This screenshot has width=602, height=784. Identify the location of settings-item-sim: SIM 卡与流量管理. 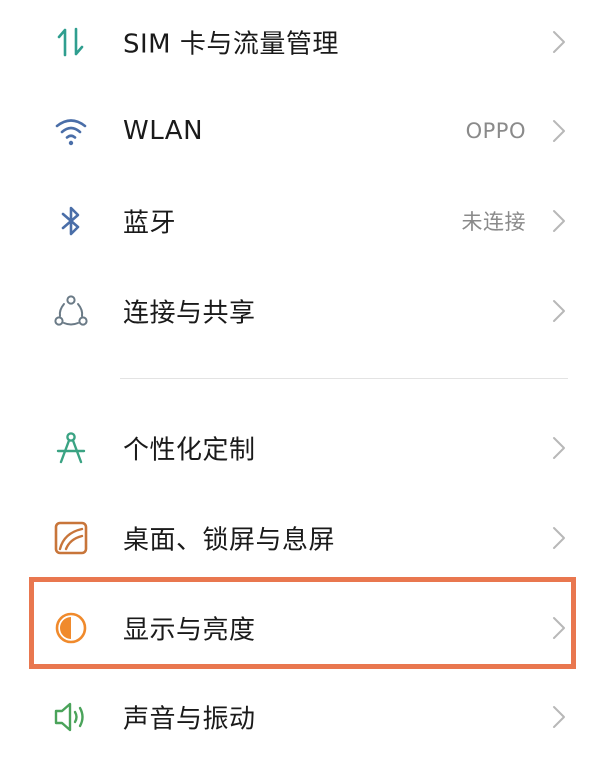
(301, 43).